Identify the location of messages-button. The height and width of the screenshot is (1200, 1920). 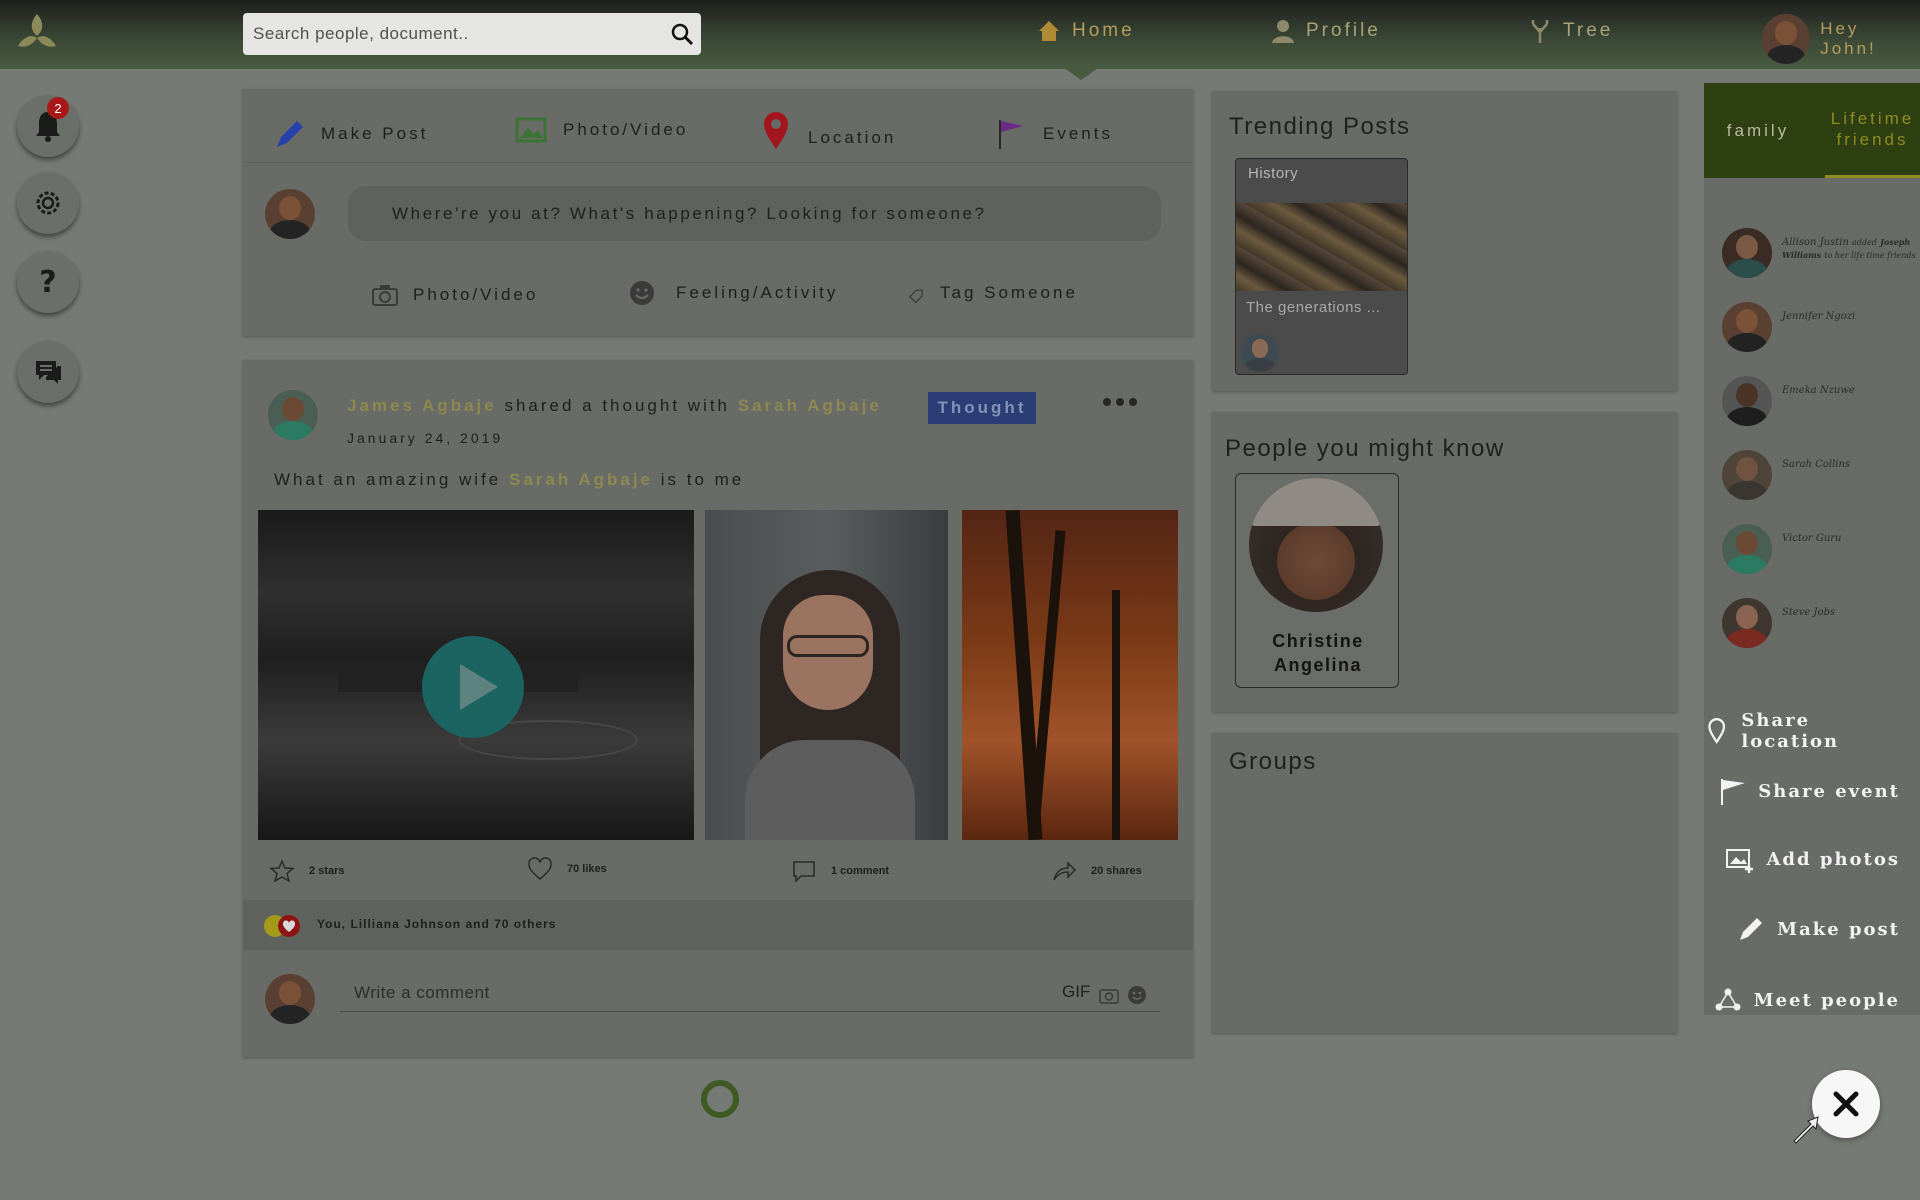
(48, 372).